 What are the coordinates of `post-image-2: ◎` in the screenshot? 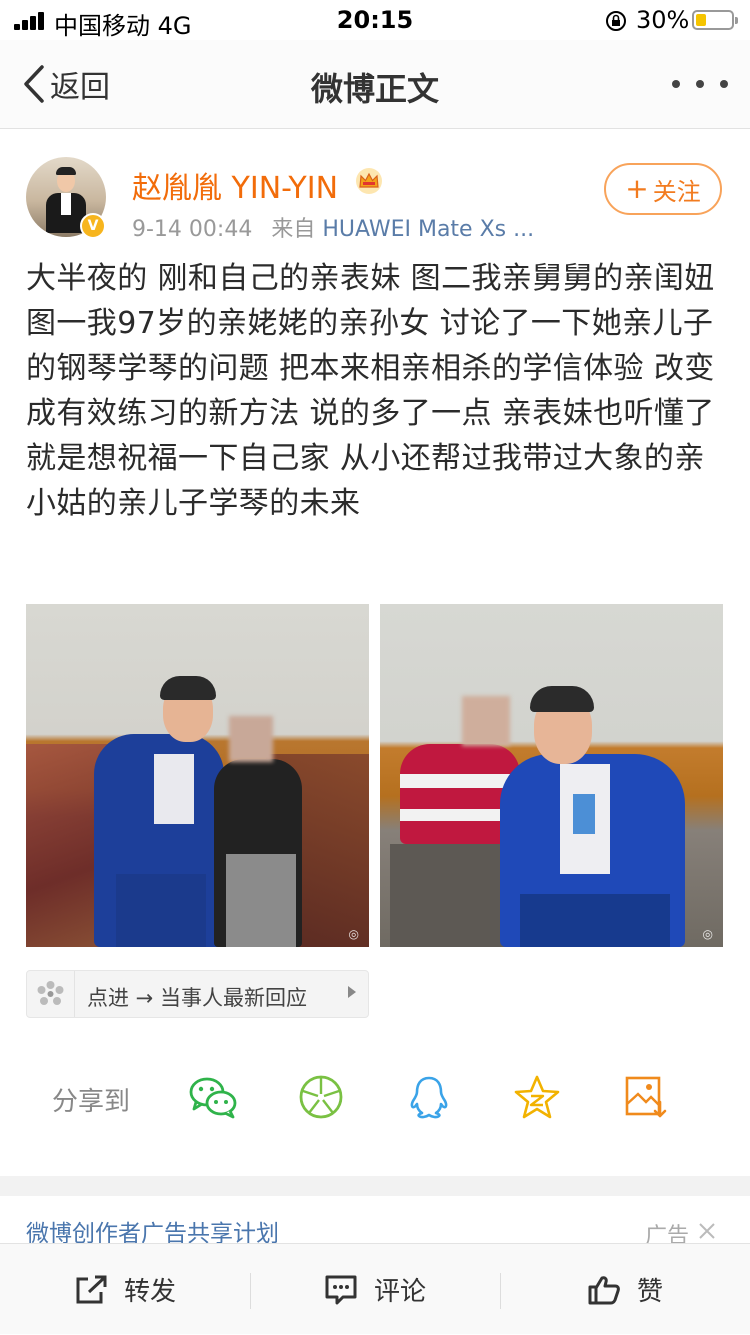 It's located at (551, 775).